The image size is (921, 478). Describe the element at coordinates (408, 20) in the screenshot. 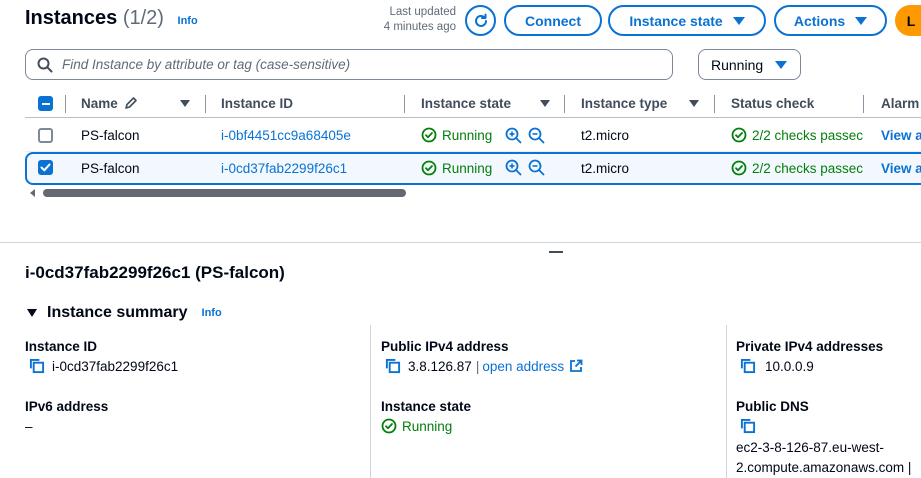

I see `last-updated: Last updated 4 minutes ago` at that location.